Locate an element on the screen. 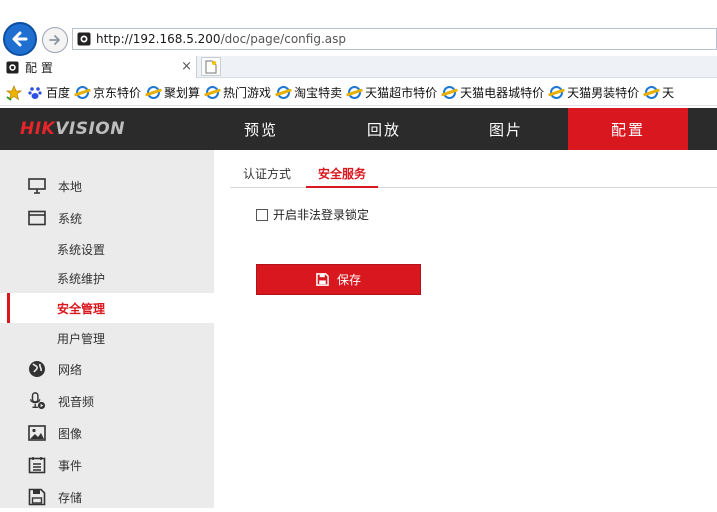 Image resolution: width=717 pixels, height=512 pixels. hikvision-logo: HIKVISION is located at coordinates (72, 129).